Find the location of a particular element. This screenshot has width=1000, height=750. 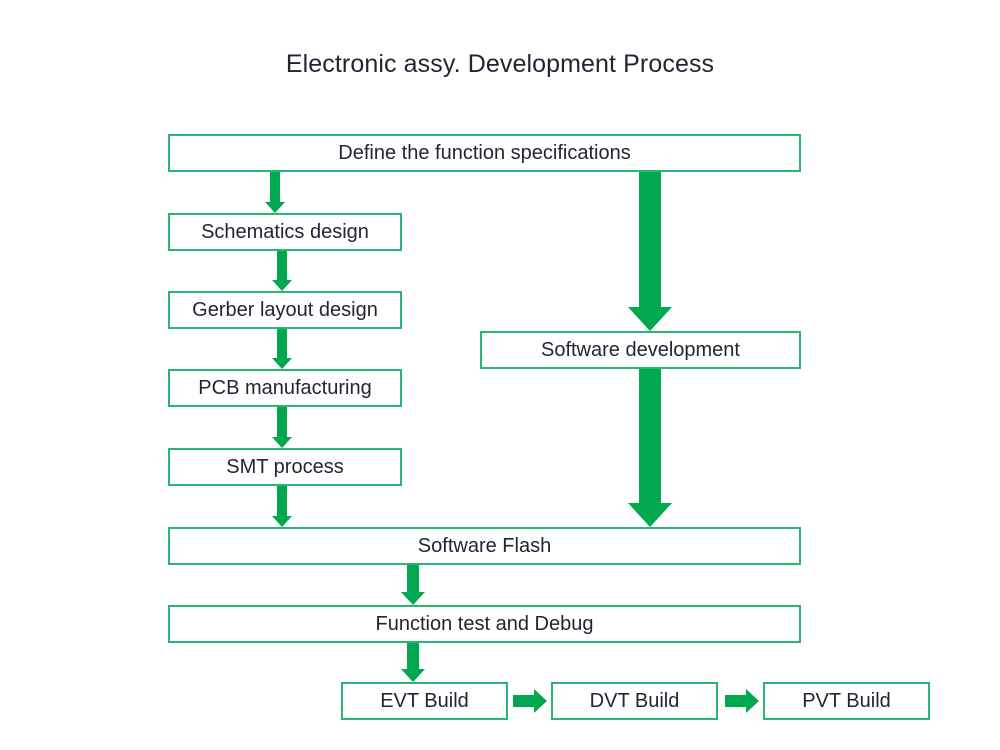

process-box-label: SMT process is located at coordinates (285, 467).